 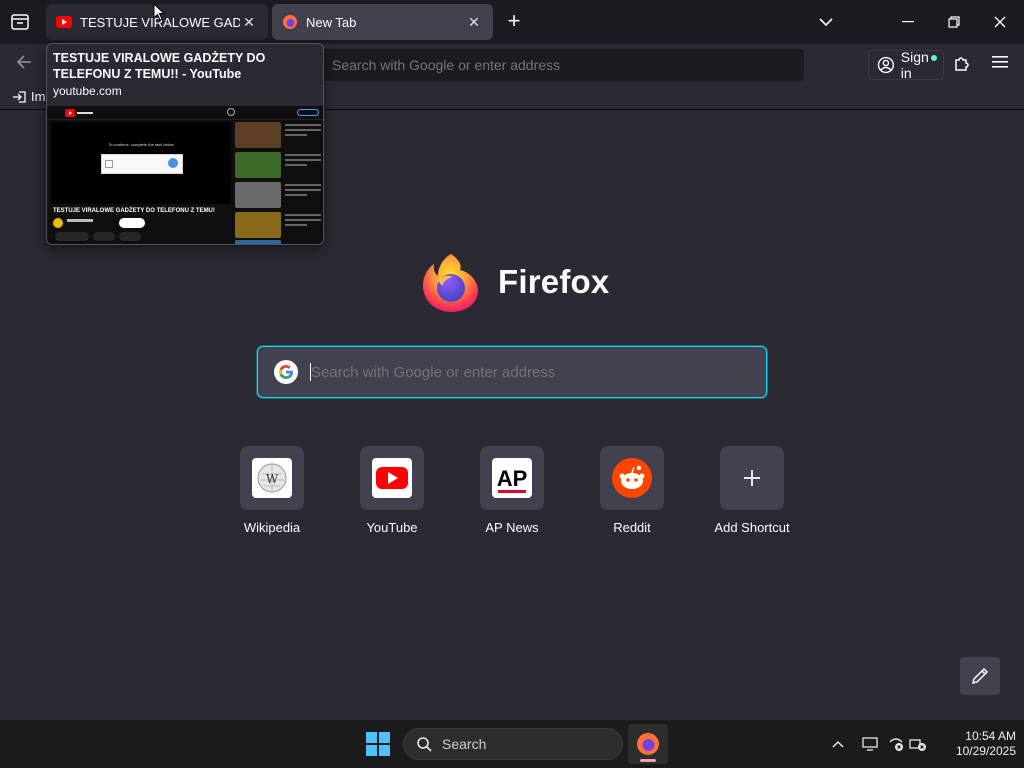 What do you see at coordinates (19, 96) in the screenshot?
I see `import-icon` at bounding box center [19, 96].